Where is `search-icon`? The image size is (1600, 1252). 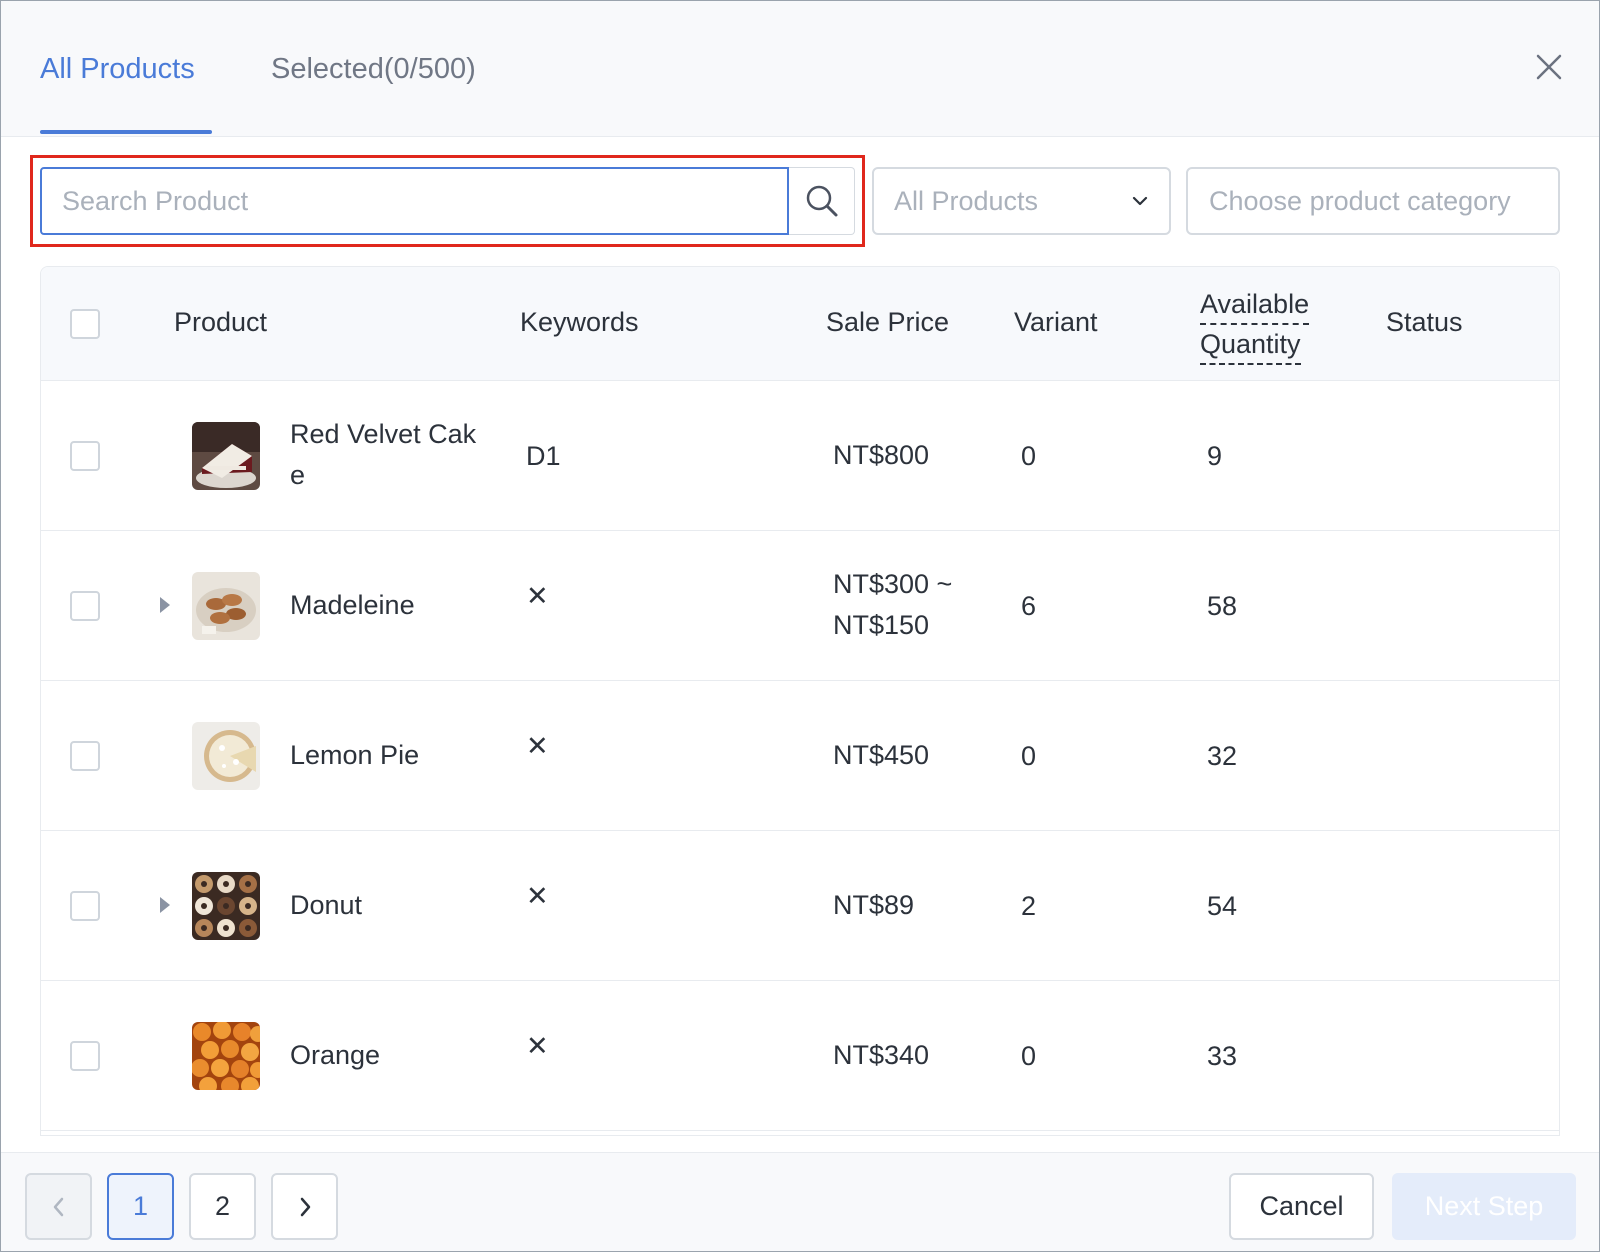
search-icon is located at coordinates (821, 201).